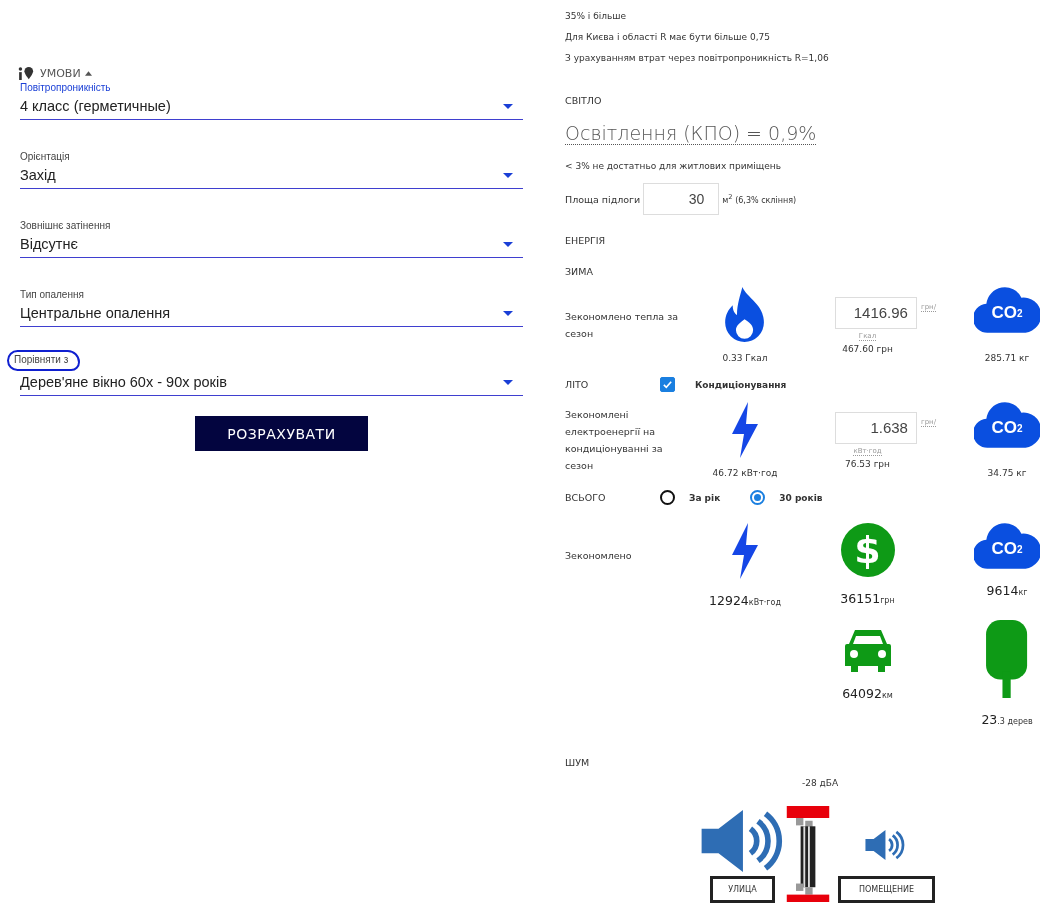  What do you see at coordinates (65, 226) in the screenshot?
I see `field-label: Зовнішнє затінення` at bounding box center [65, 226].